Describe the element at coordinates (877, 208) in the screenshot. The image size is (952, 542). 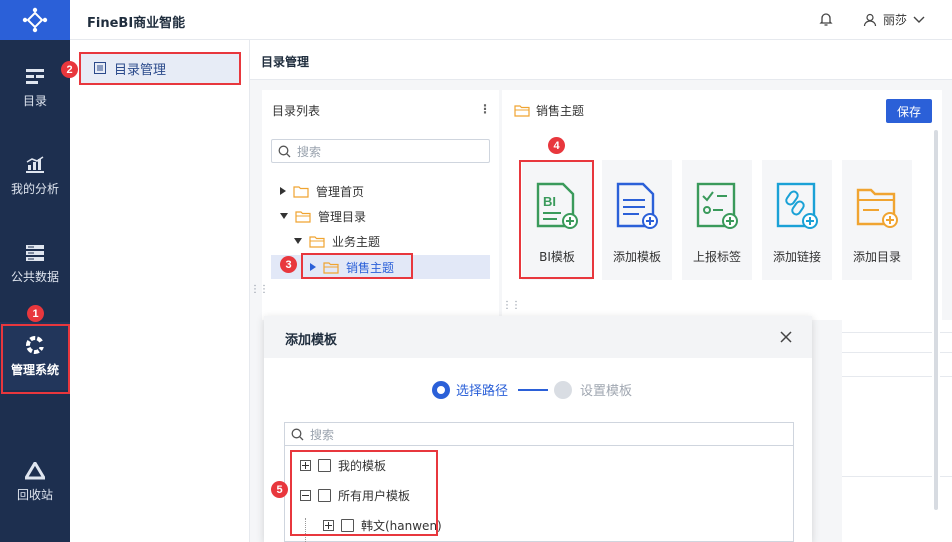
I see `add-folder-icon` at that location.